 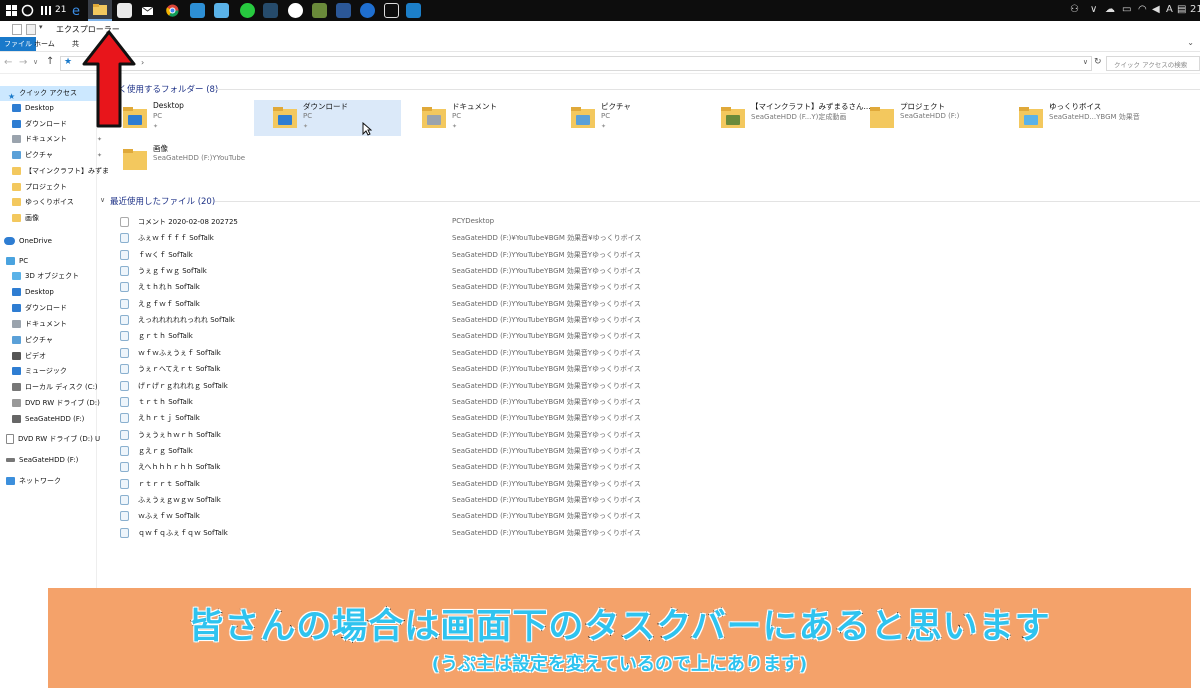 I want to click on nav-pc-item: ダウンロード, so click(x=54, y=308).